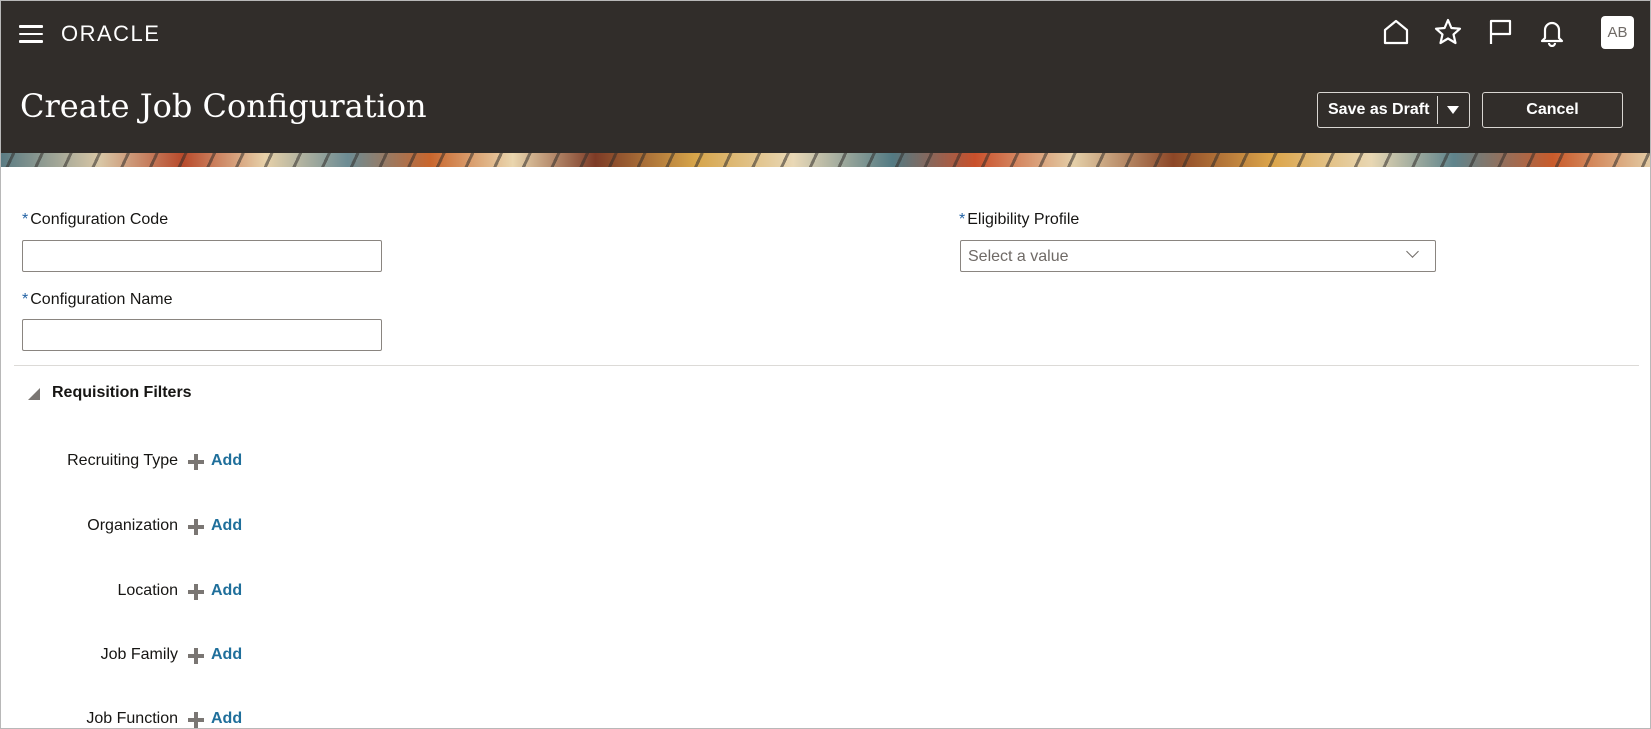  Describe the element at coordinates (202, 256) in the screenshot. I see `configuration-code-input` at that location.